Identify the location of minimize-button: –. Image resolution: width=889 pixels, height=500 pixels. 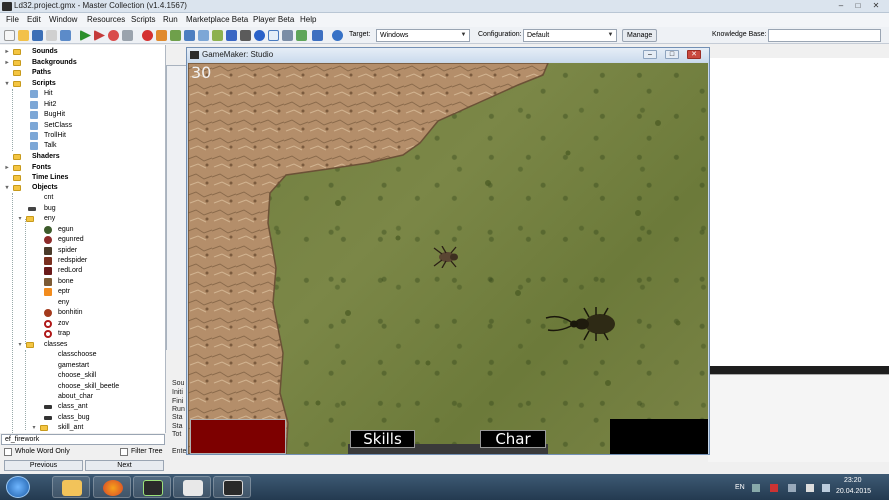
(841, 6).